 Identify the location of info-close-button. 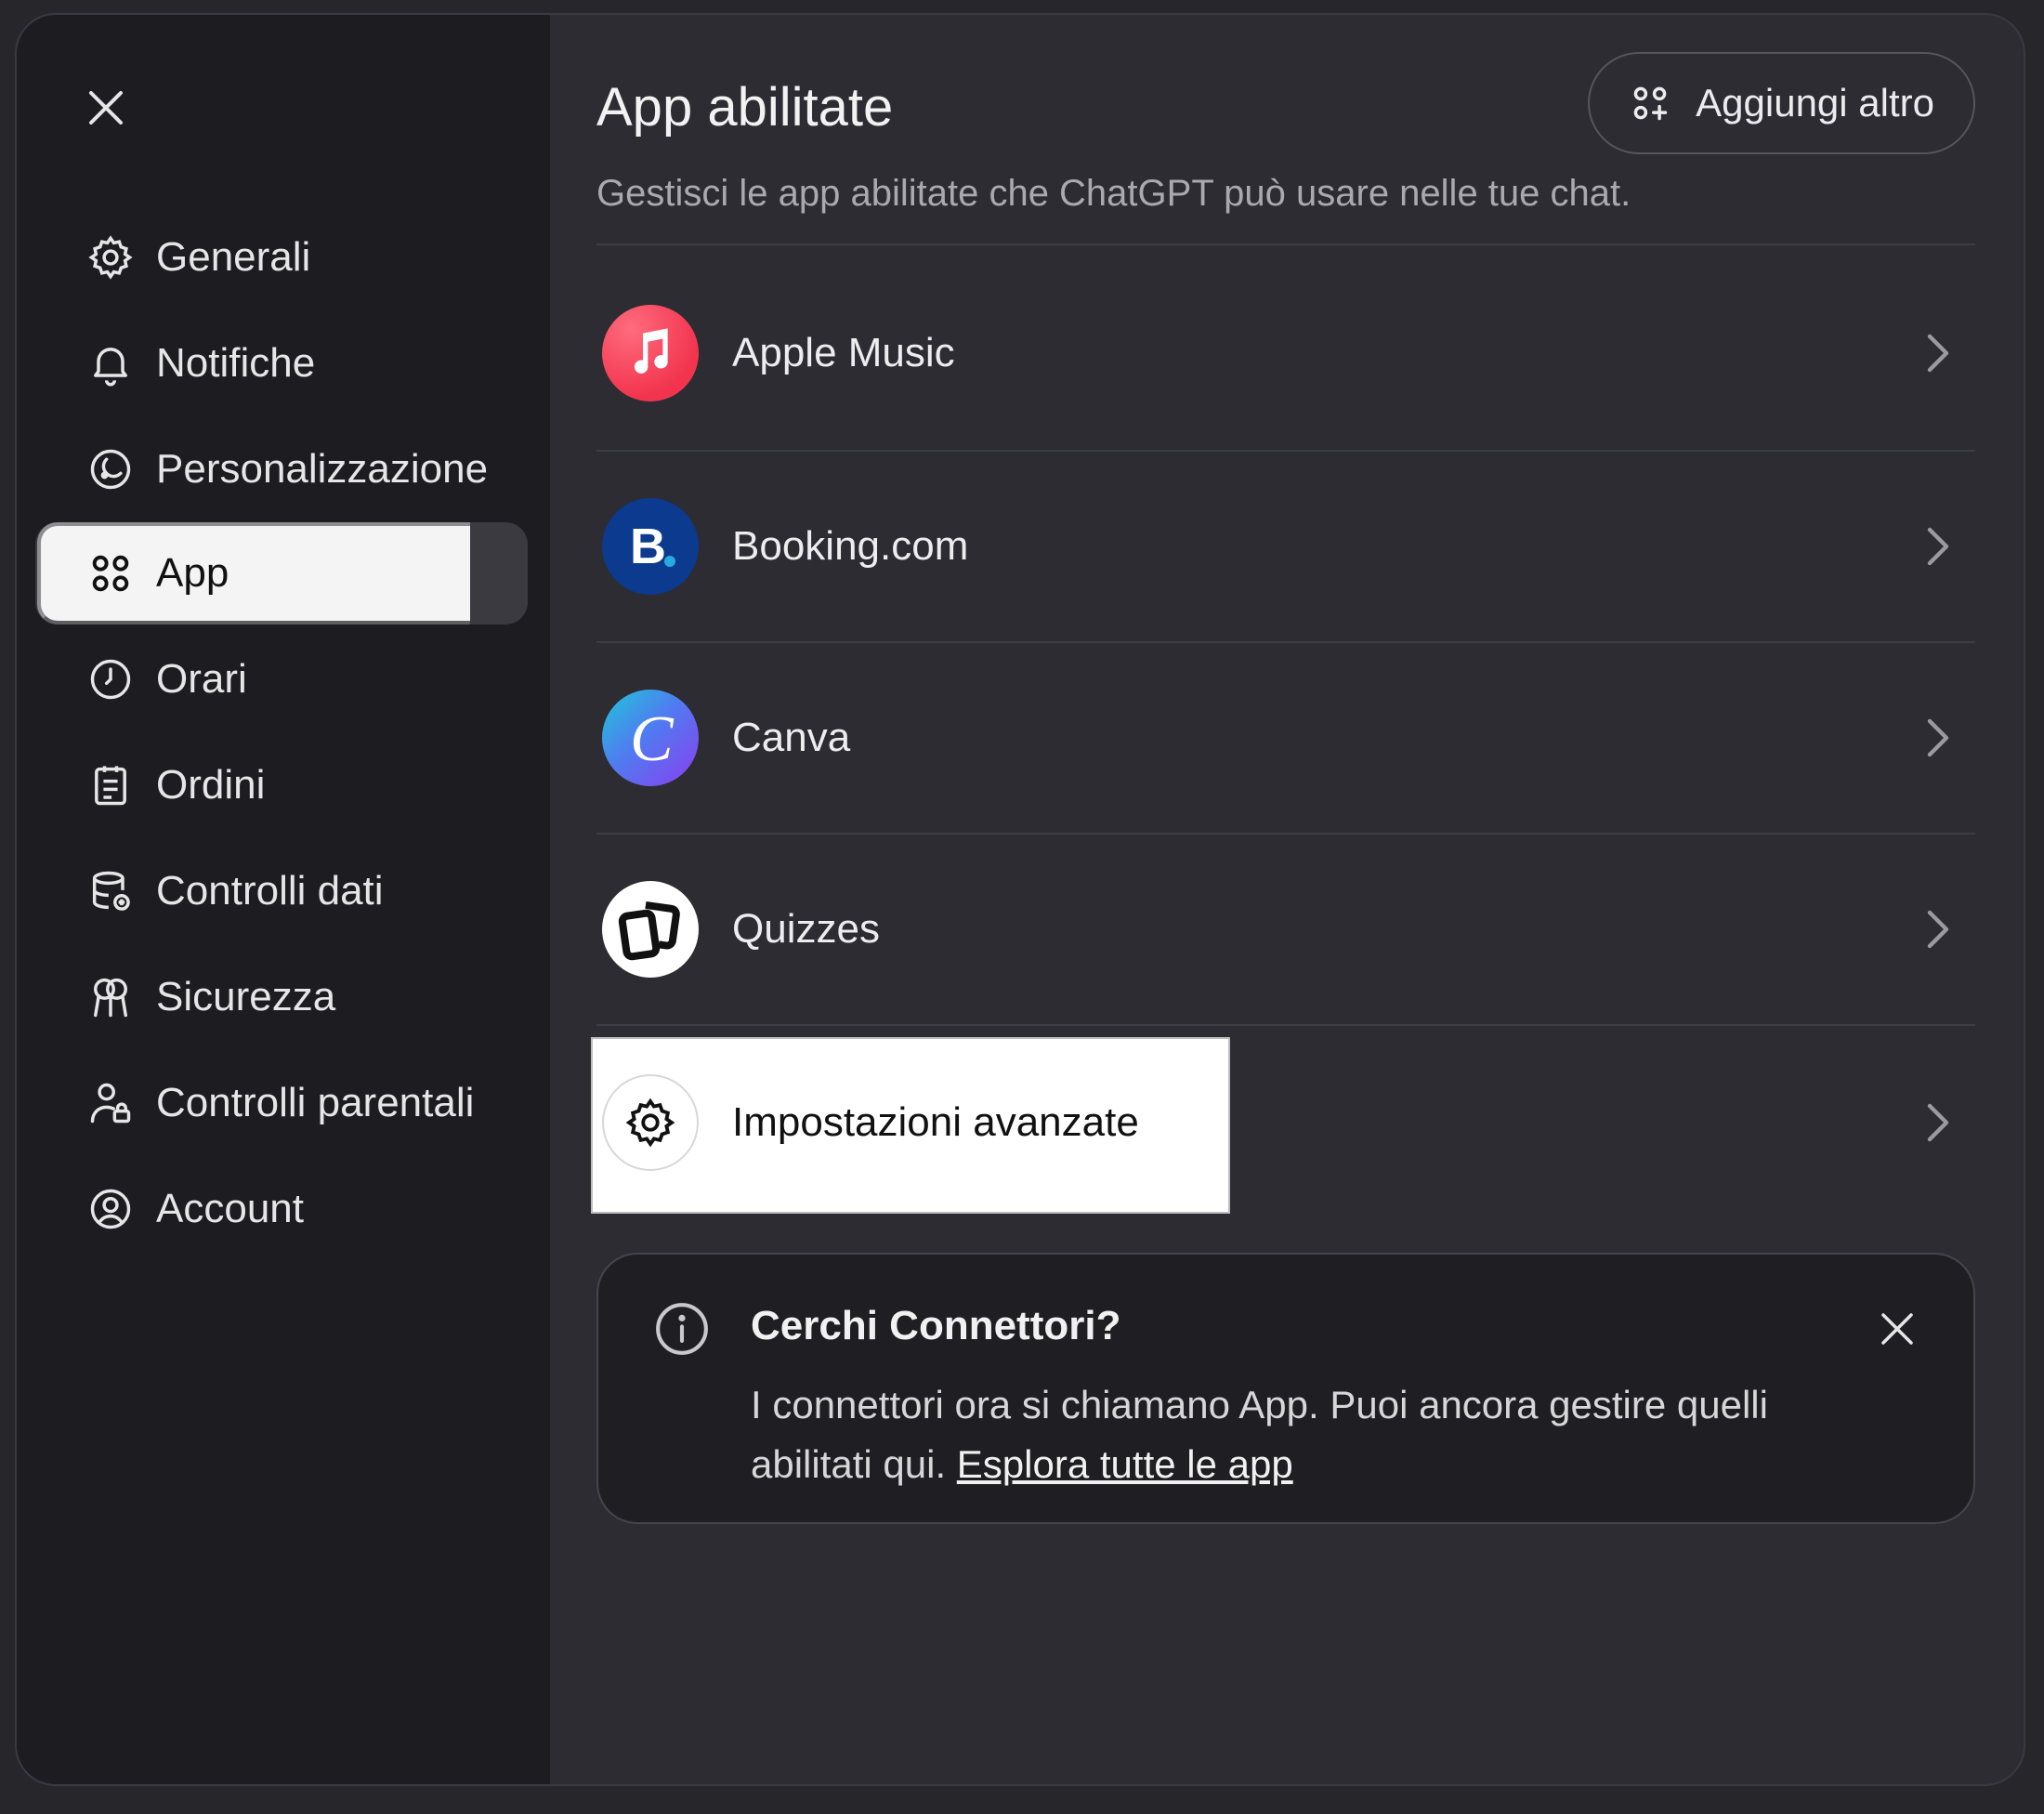
(1897, 1329).